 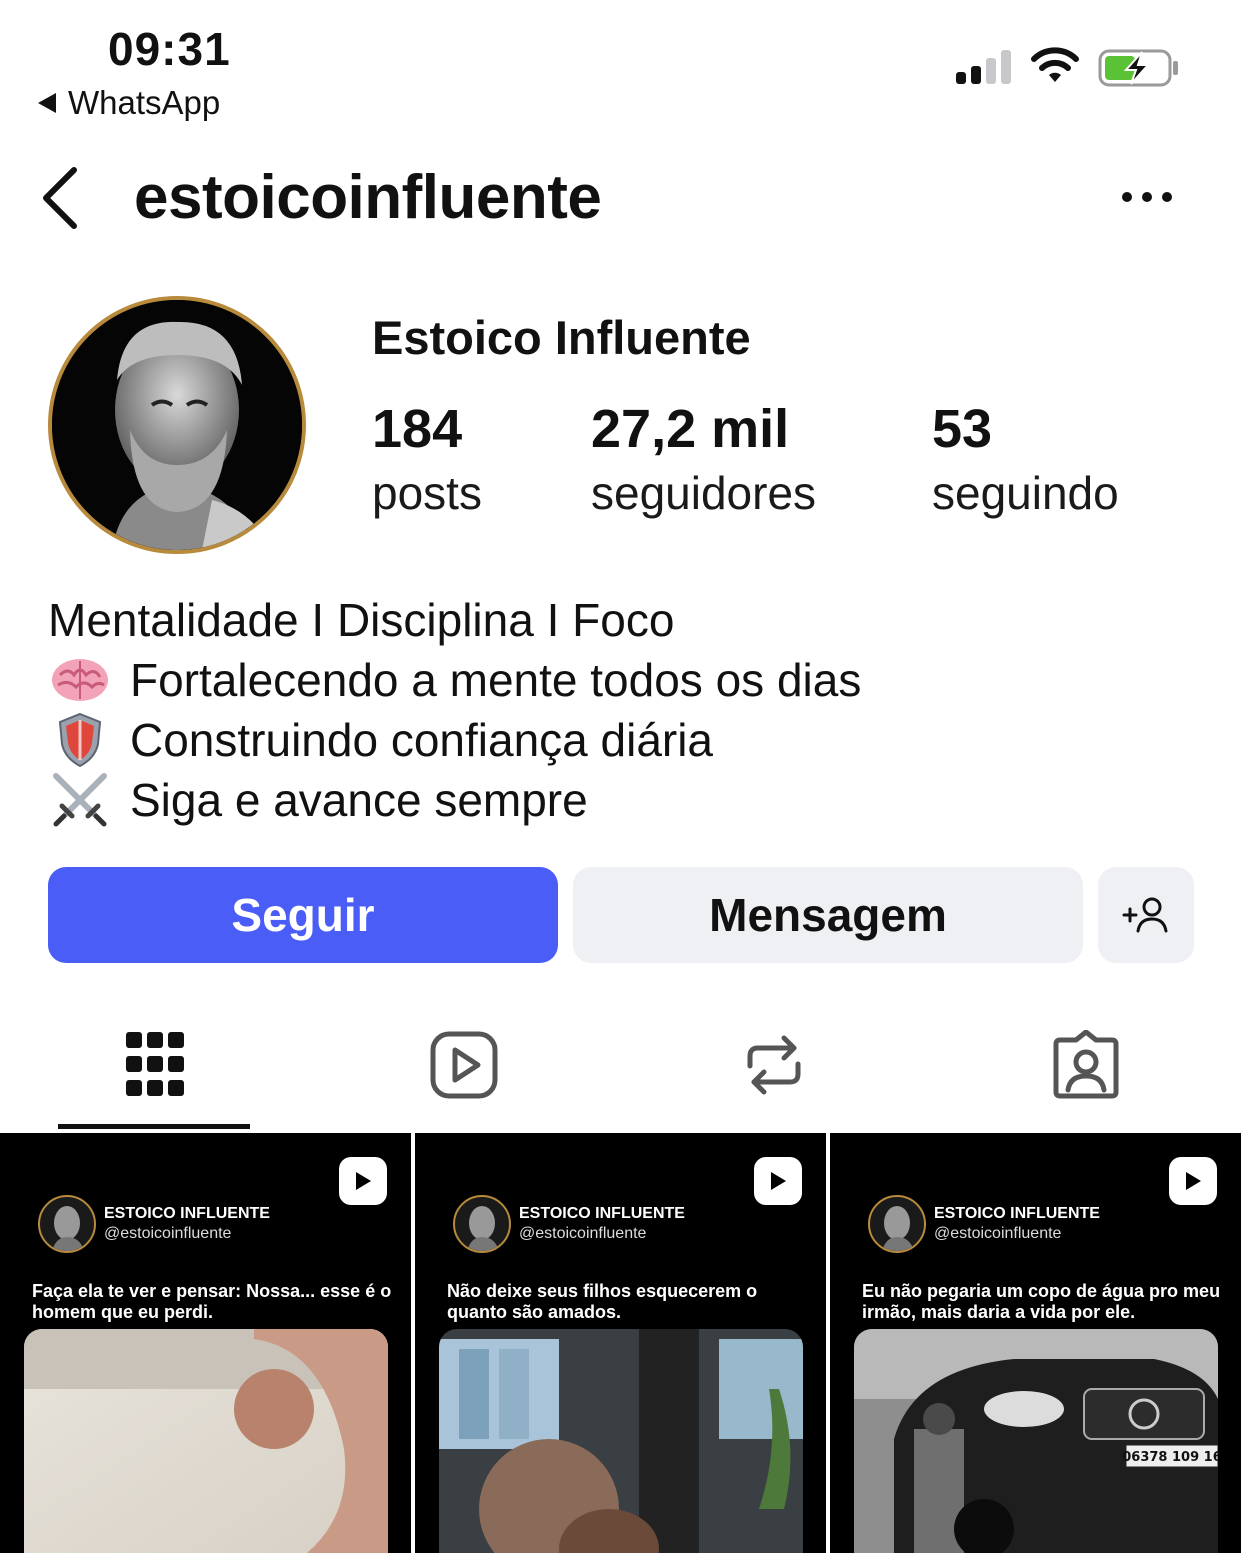 I want to click on bio-line: Mentalidade I Disciplina I Foco, so click(x=454, y=620).